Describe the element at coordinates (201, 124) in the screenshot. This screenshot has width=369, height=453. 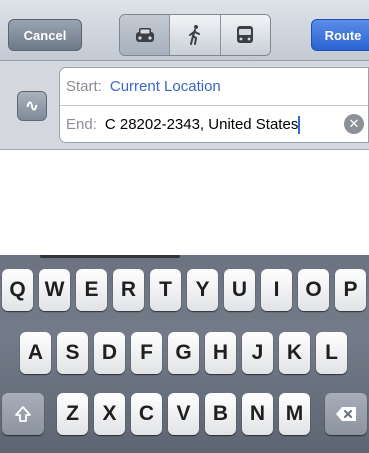
I see `end-value: C 28202-2343, United States` at that location.